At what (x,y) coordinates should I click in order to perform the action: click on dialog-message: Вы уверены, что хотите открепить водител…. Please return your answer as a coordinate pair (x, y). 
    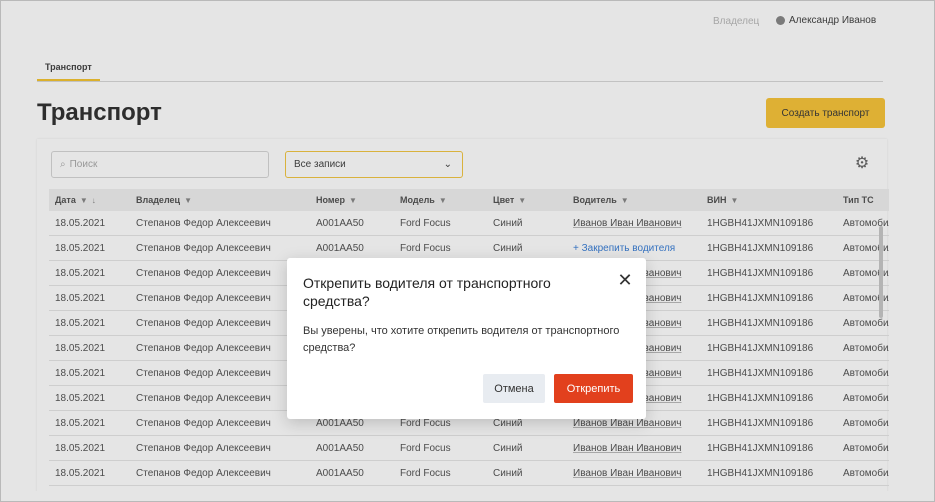
    Looking at the image, I should click on (461, 339).